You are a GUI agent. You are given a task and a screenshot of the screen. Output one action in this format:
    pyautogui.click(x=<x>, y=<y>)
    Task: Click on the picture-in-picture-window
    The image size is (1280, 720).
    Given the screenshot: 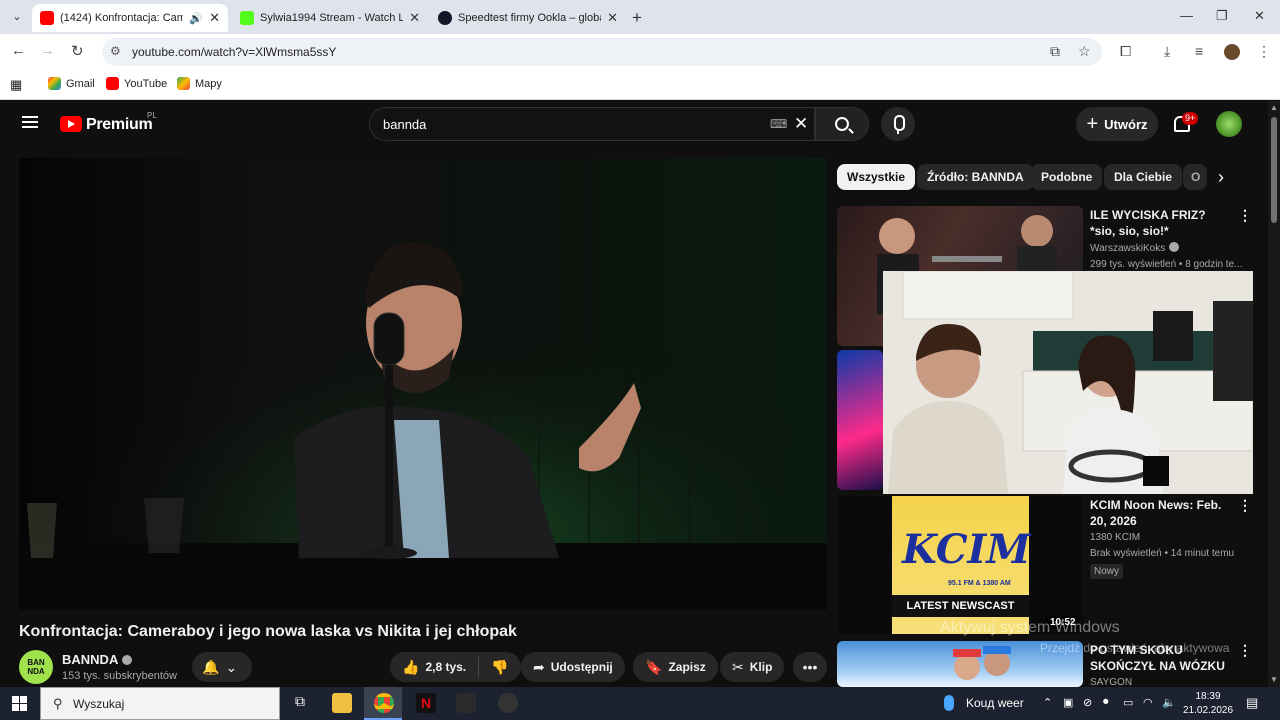 What is the action you would take?
    pyautogui.click(x=1068, y=382)
    